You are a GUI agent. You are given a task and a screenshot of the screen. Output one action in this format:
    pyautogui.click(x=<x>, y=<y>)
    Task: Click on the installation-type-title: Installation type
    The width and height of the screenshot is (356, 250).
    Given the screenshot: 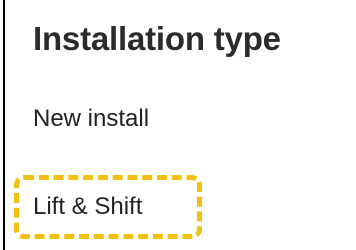 What is the action you would take?
    pyautogui.click(x=157, y=38)
    